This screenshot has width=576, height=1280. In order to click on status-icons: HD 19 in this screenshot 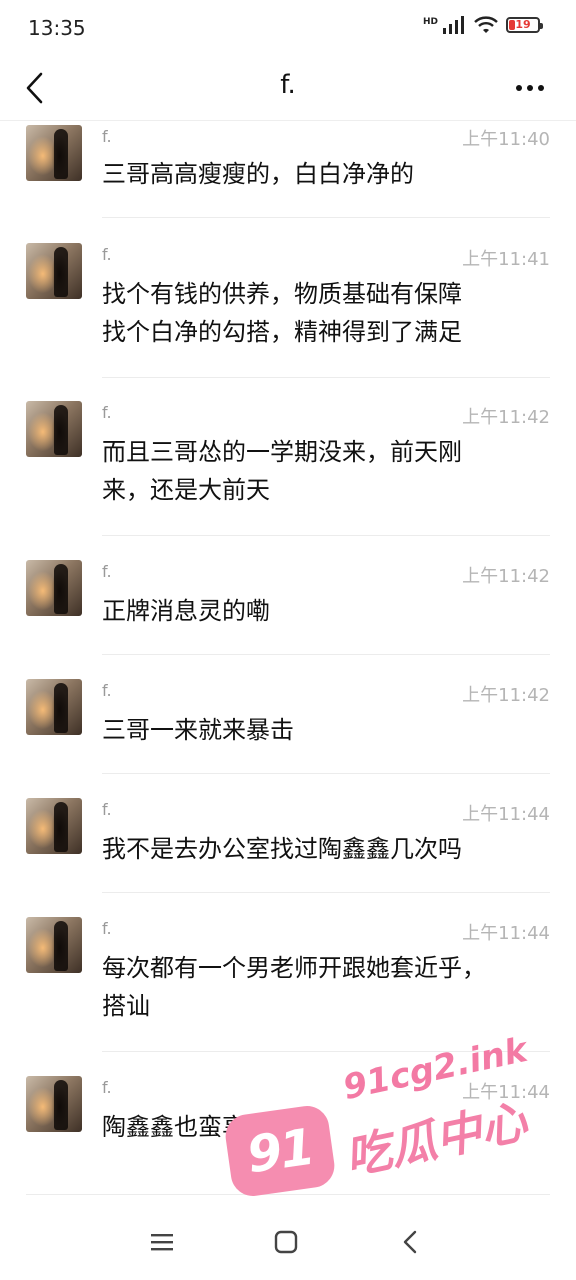, I will do `click(482, 25)`.